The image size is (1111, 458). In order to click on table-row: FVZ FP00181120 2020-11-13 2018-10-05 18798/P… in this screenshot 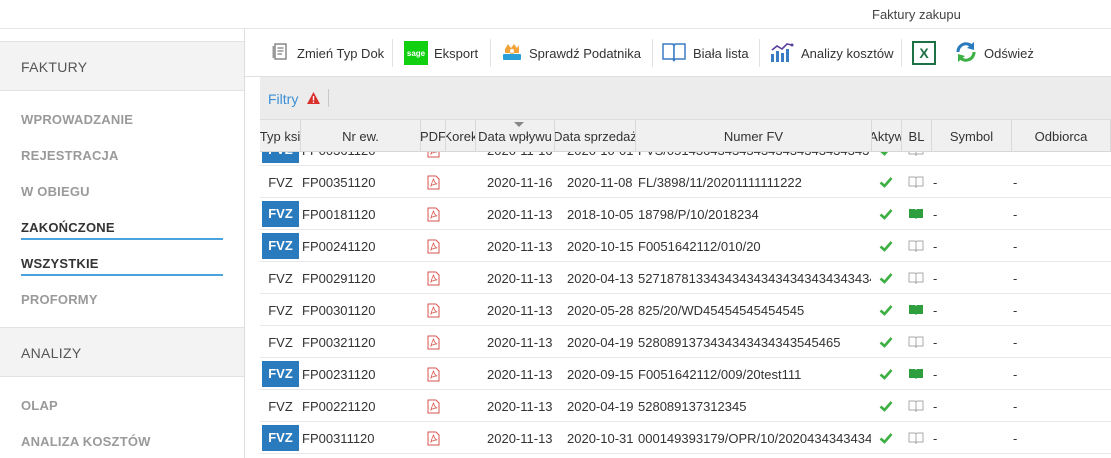, I will do `click(685, 214)`.